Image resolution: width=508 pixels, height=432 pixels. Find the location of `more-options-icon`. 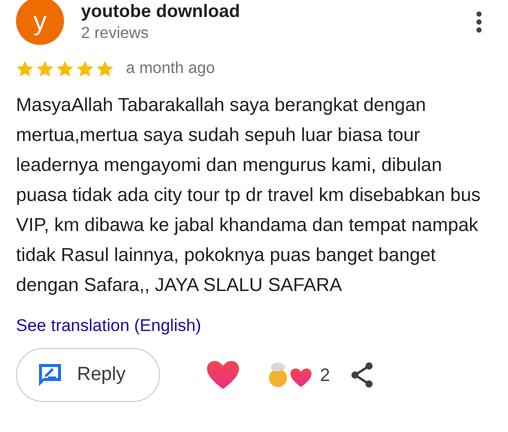

more-options-icon is located at coordinates (479, 22).